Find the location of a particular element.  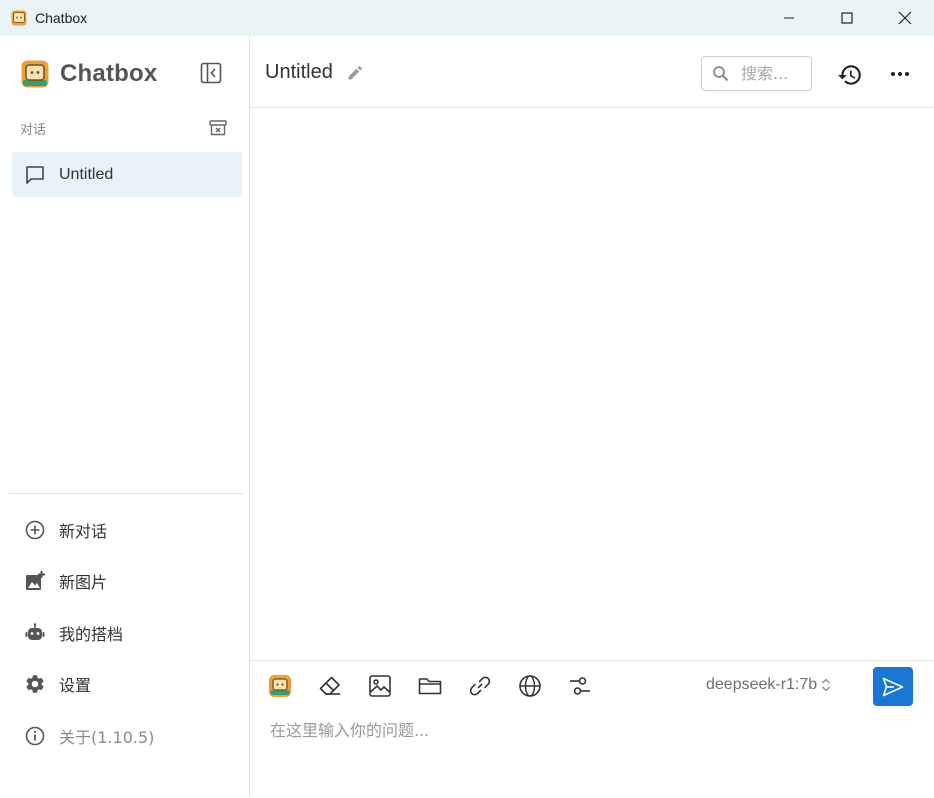

info-icon is located at coordinates (35, 736).